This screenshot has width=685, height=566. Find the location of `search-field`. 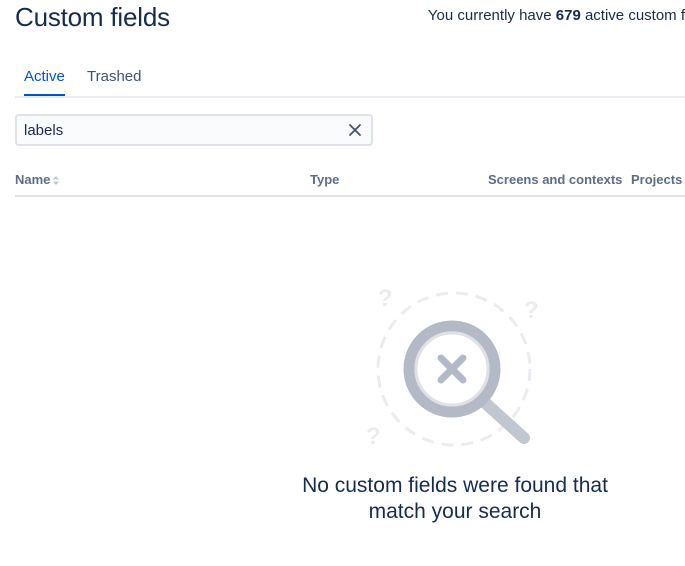

search-field is located at coordinates (194, 130).